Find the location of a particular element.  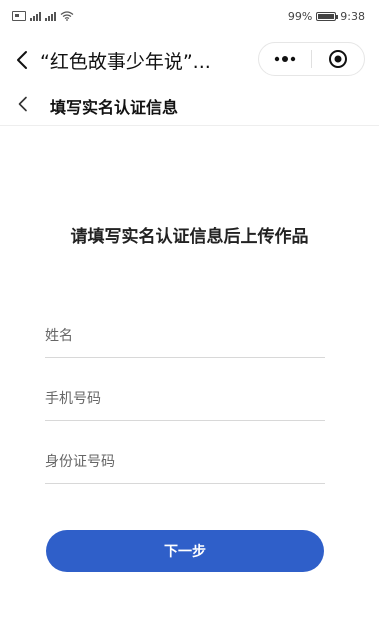

next-button: 下一步 is located at coordinates (185, 551).